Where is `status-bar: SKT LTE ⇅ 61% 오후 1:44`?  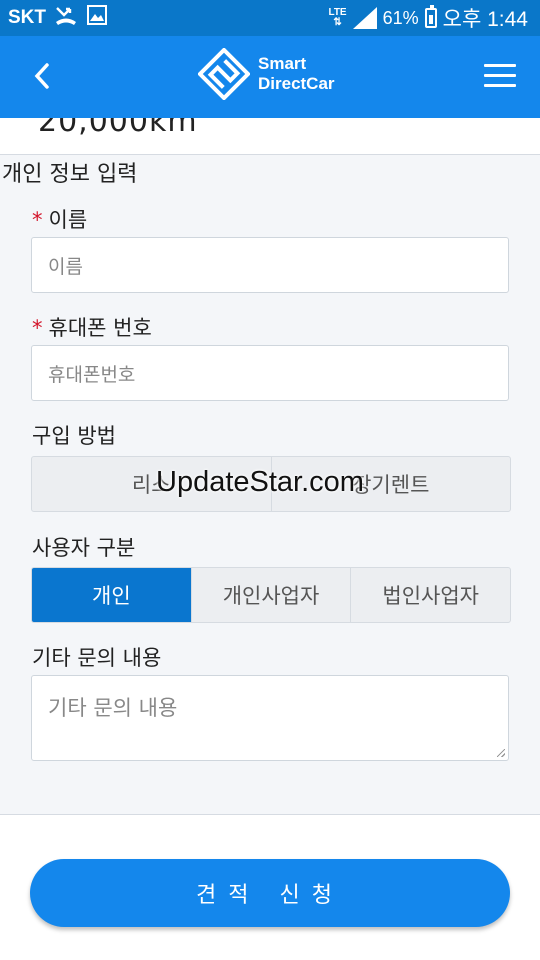
status-bar: SKT LTE ⇅ 61% 오후 1:44 is located at coordinates (270, 18).